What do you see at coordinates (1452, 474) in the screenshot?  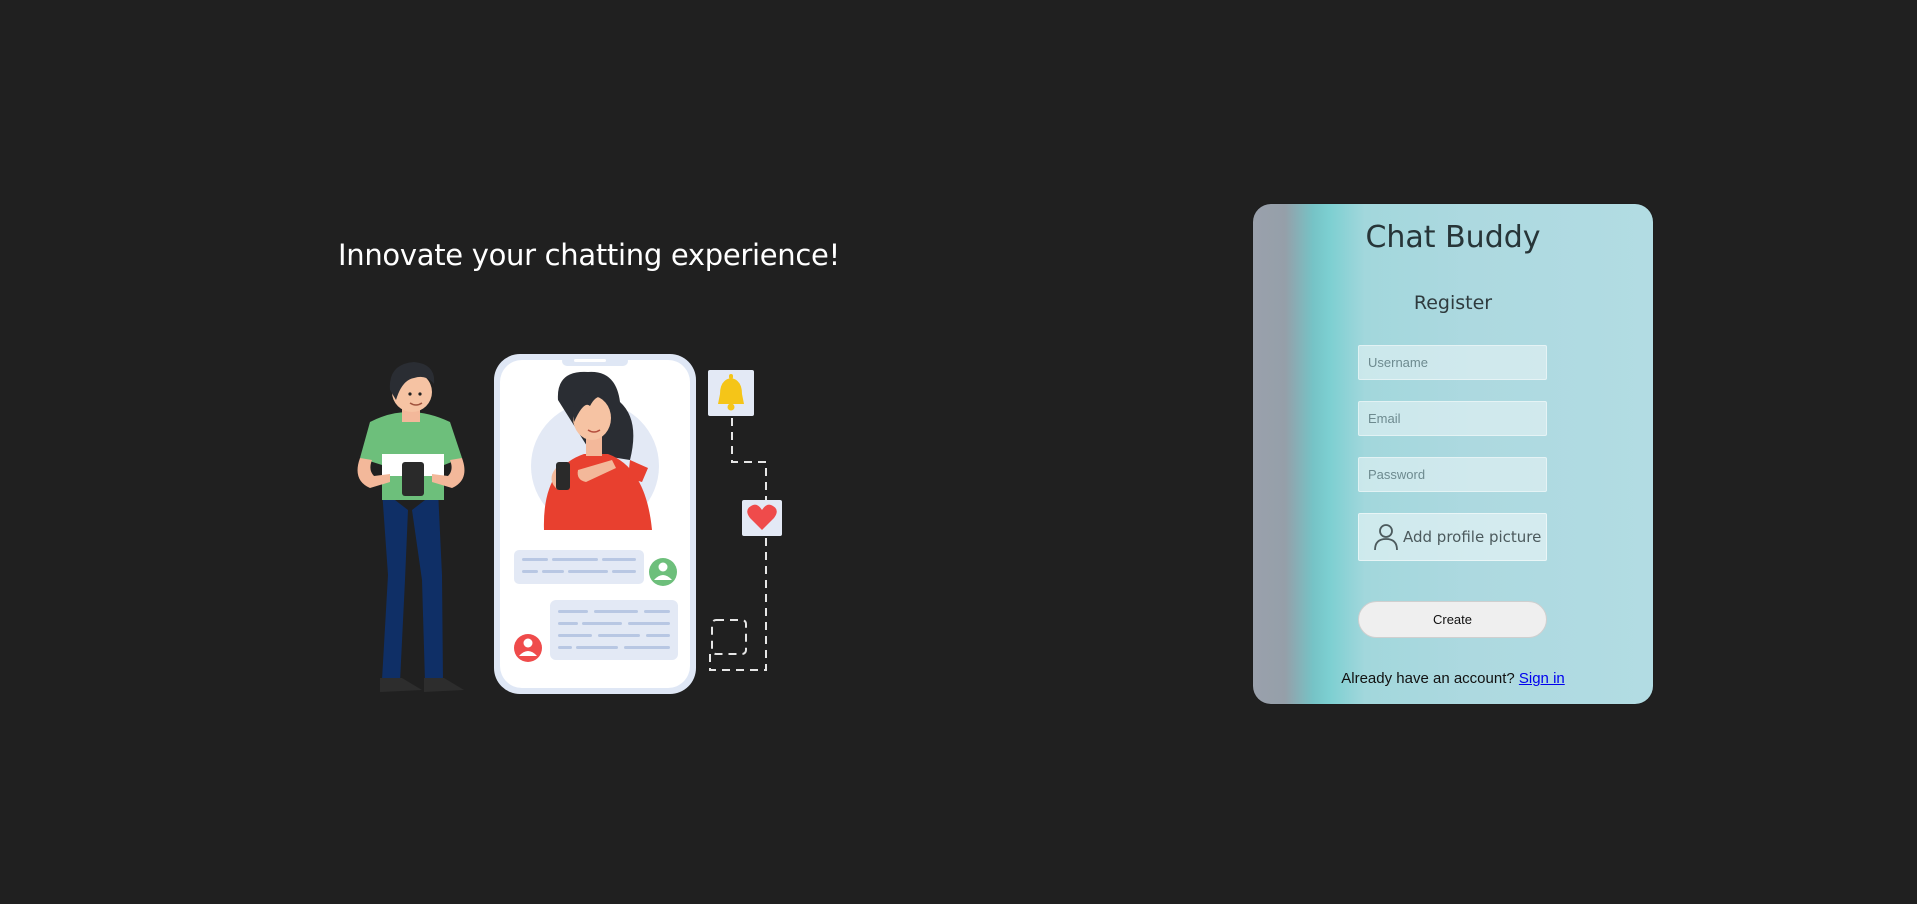 I see `password-input` at bounding box center [1452, 474].